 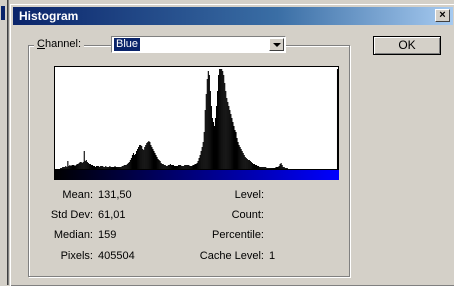 I want to click on chevron-down-icon, so click(x=276, y=44).